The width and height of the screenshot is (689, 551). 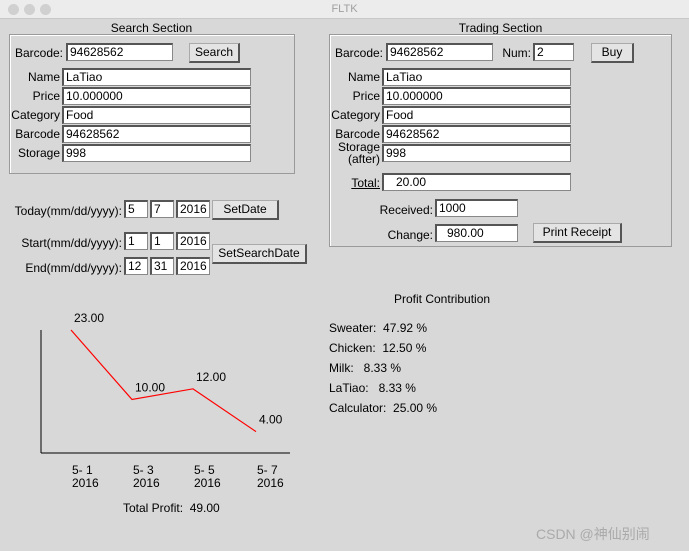 I want to click on x-tick-label: 5- 7, so click(x=267, y=470).